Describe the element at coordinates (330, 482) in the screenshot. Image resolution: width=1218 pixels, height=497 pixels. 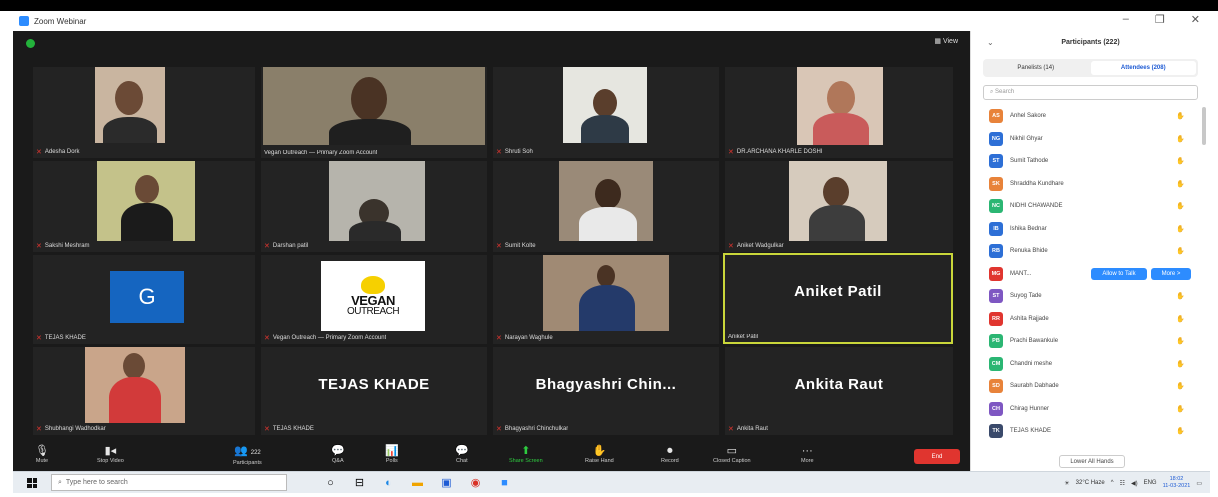
I see `task-view-icon: ○` at that location.